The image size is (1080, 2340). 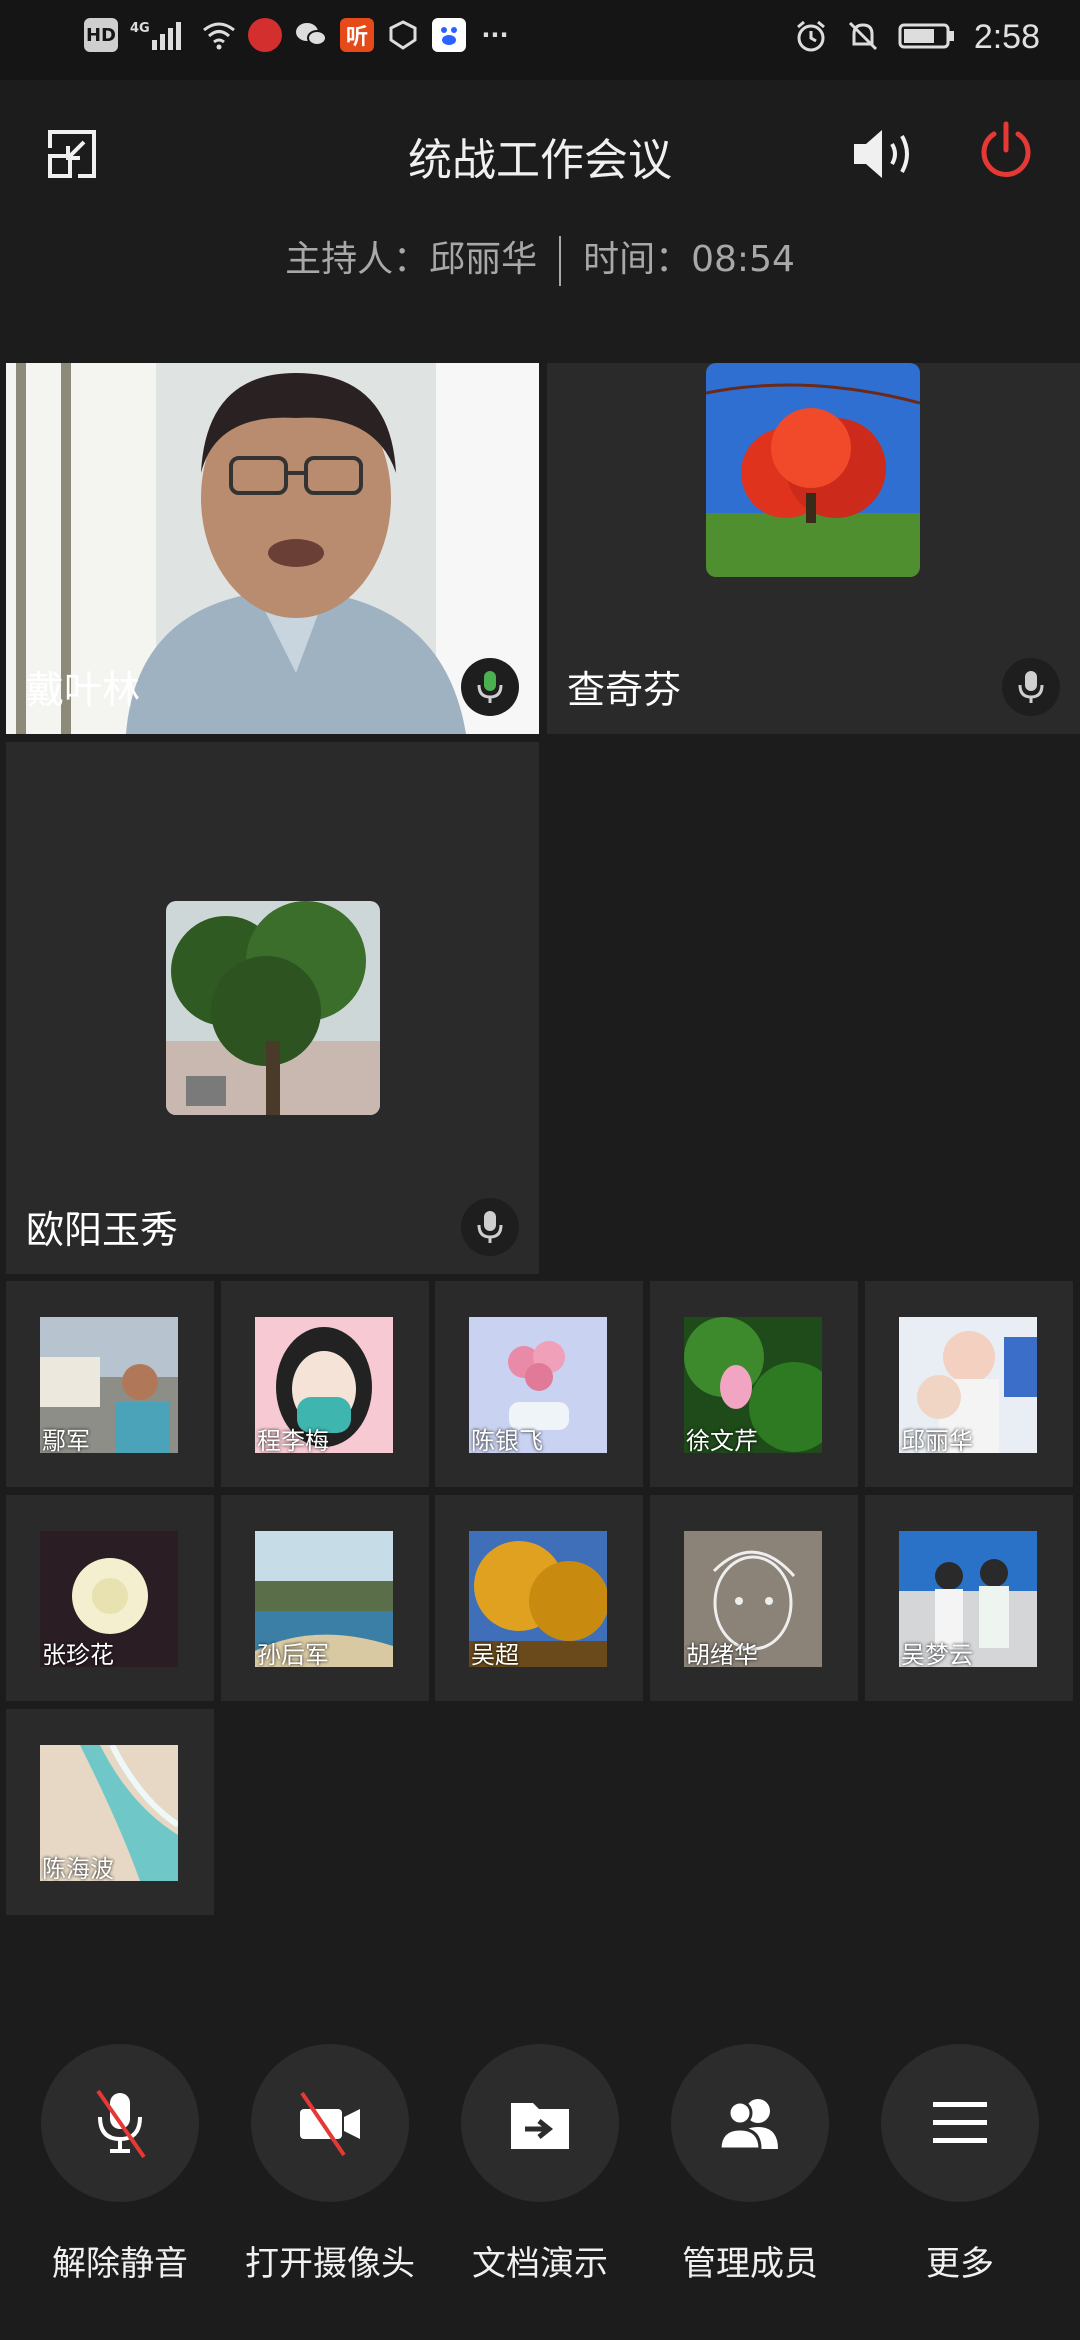 I want to click on document-share-button, so click(x=540, y=2123).